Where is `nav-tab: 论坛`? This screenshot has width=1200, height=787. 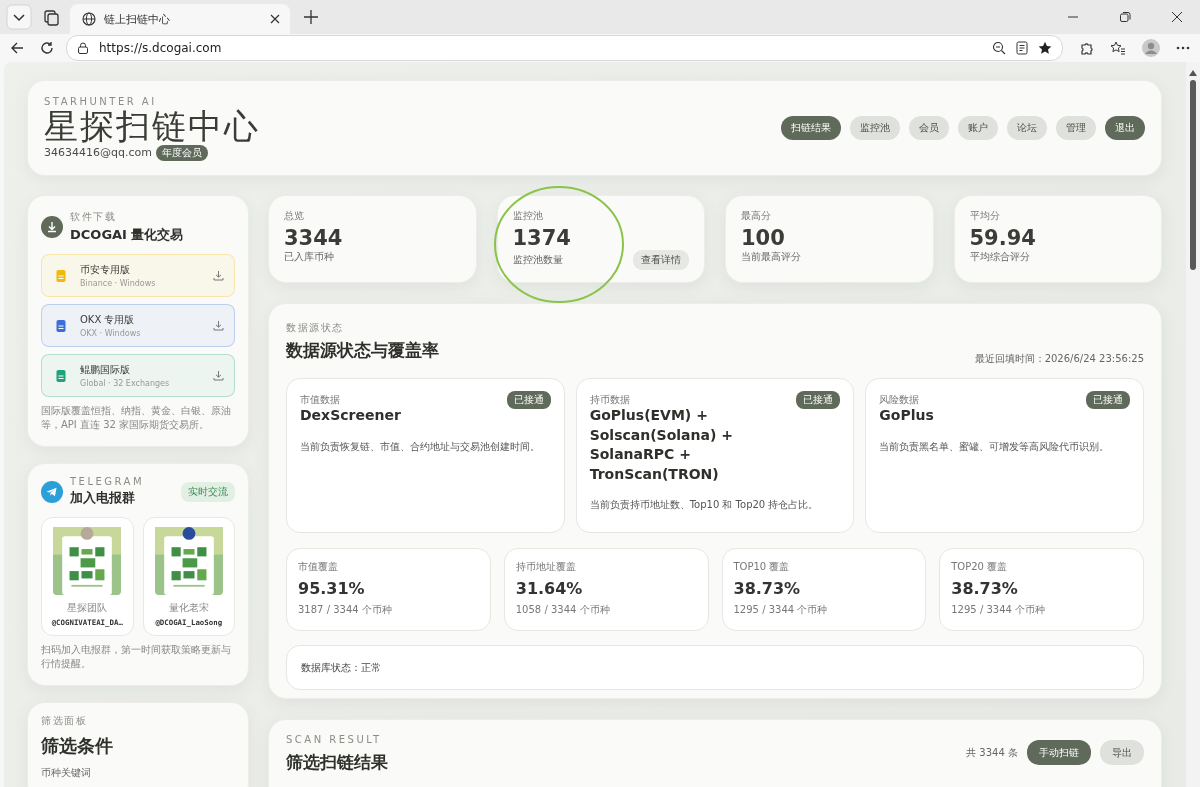
nav-tab: 论坛 is located at coordinates (1027, 128).